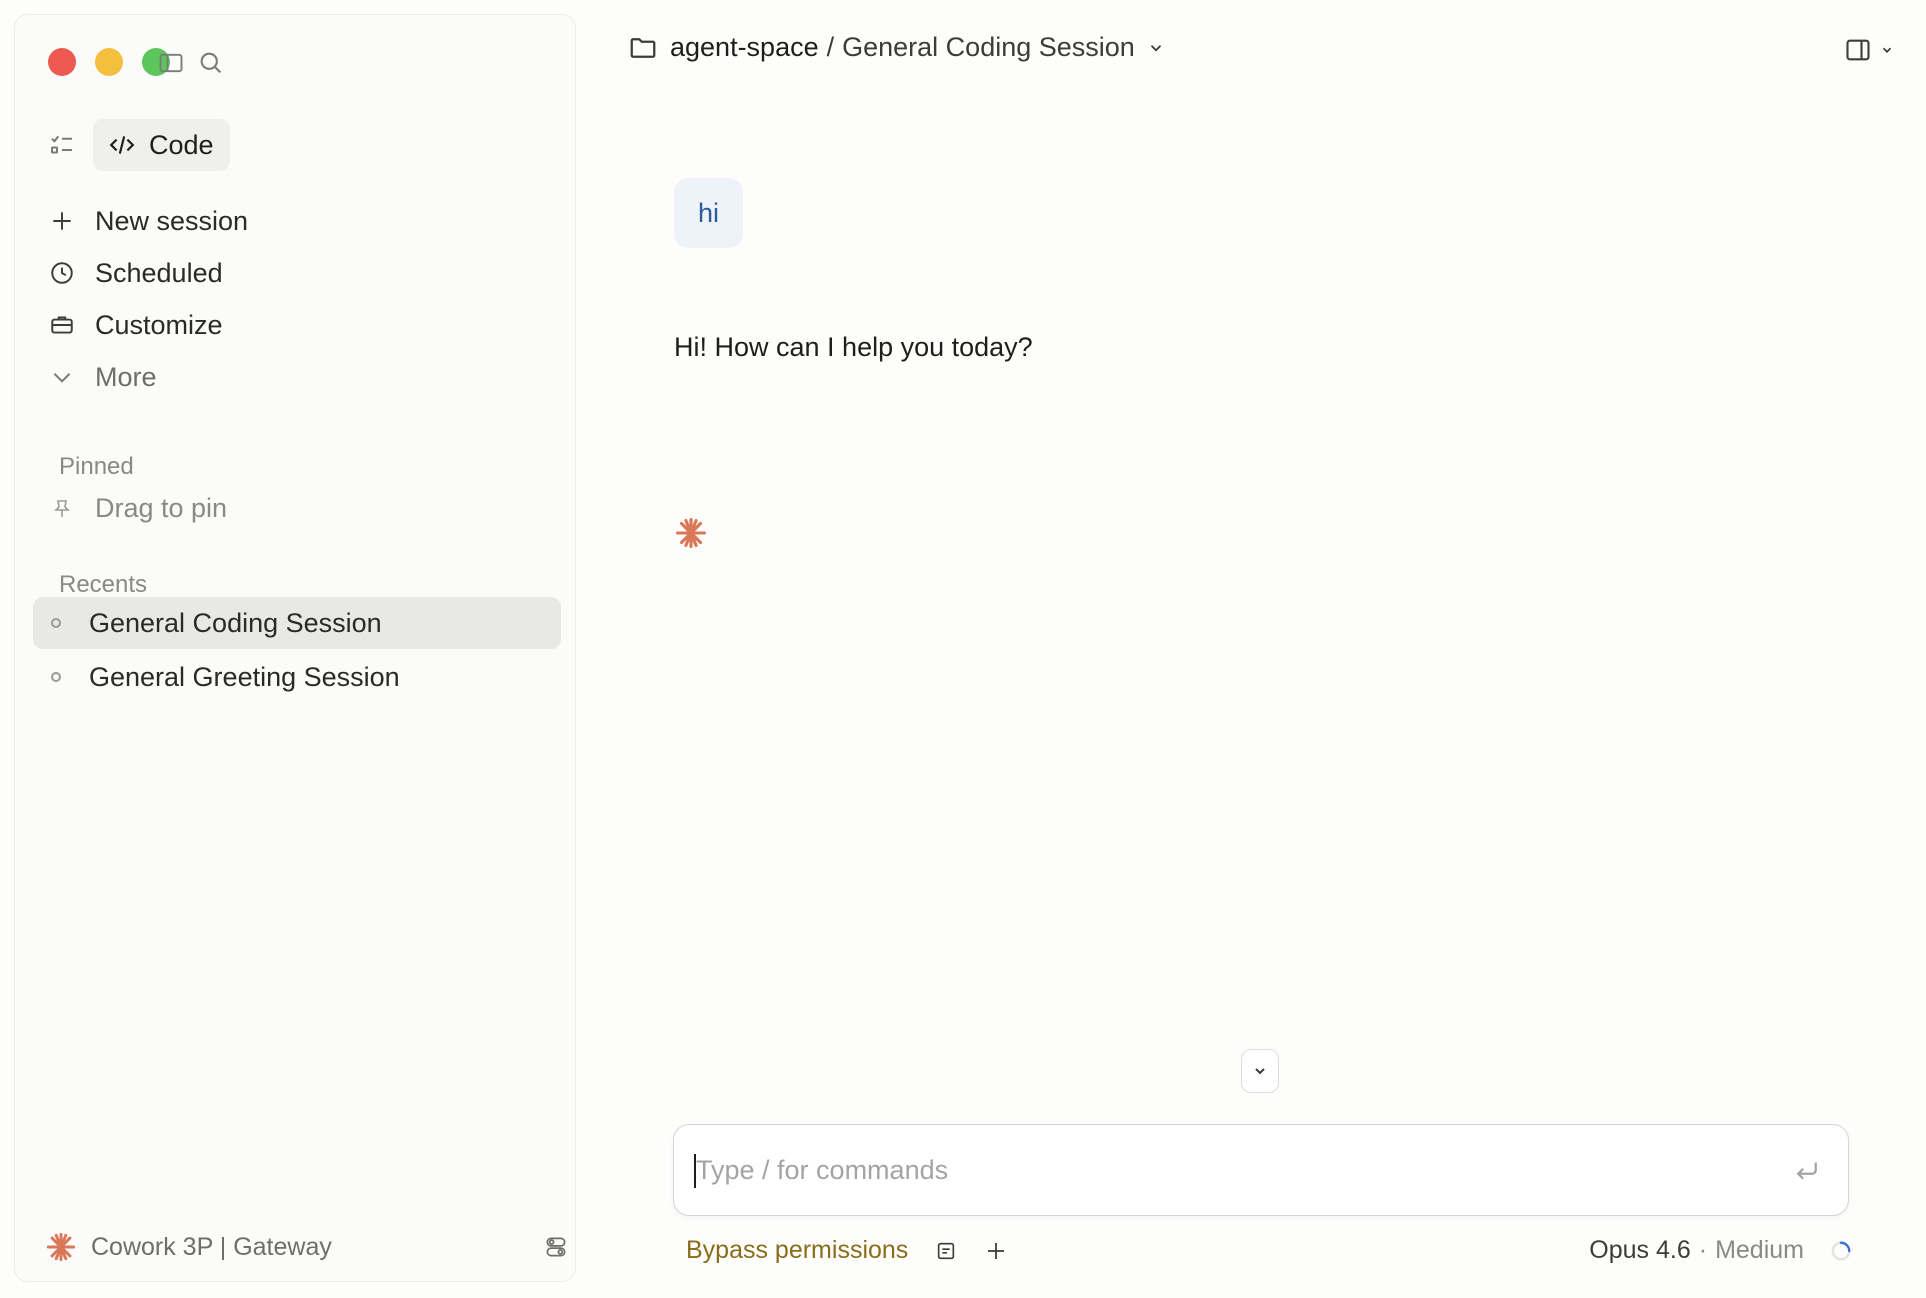 Image resolution: width=1926 pixels, height=1298 pixels. What do you see at coordinates (211, 63) in the screenshot?
I see `search-icon` at bounding box center [211, 63].